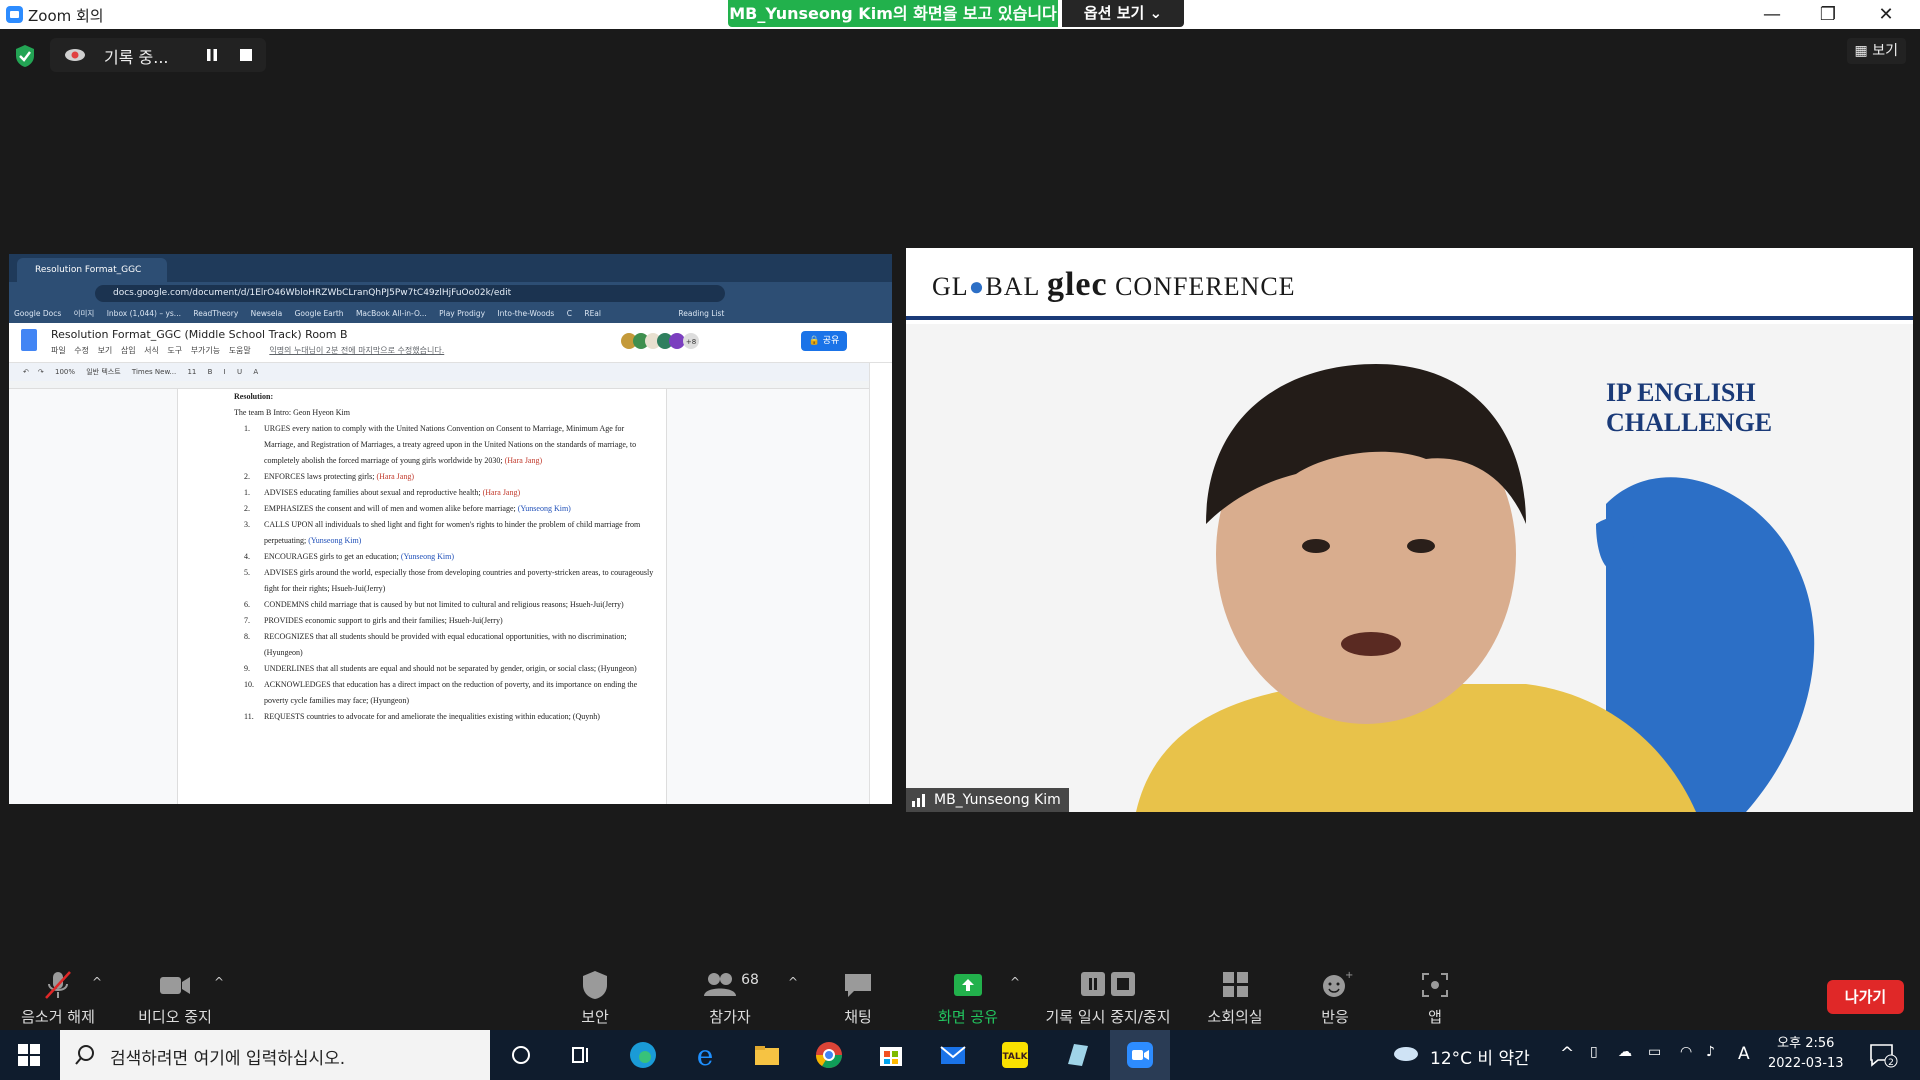 This screenshot has height=1080, width=1920. I want to click on chat-button: 채팅, so click(858, 997).